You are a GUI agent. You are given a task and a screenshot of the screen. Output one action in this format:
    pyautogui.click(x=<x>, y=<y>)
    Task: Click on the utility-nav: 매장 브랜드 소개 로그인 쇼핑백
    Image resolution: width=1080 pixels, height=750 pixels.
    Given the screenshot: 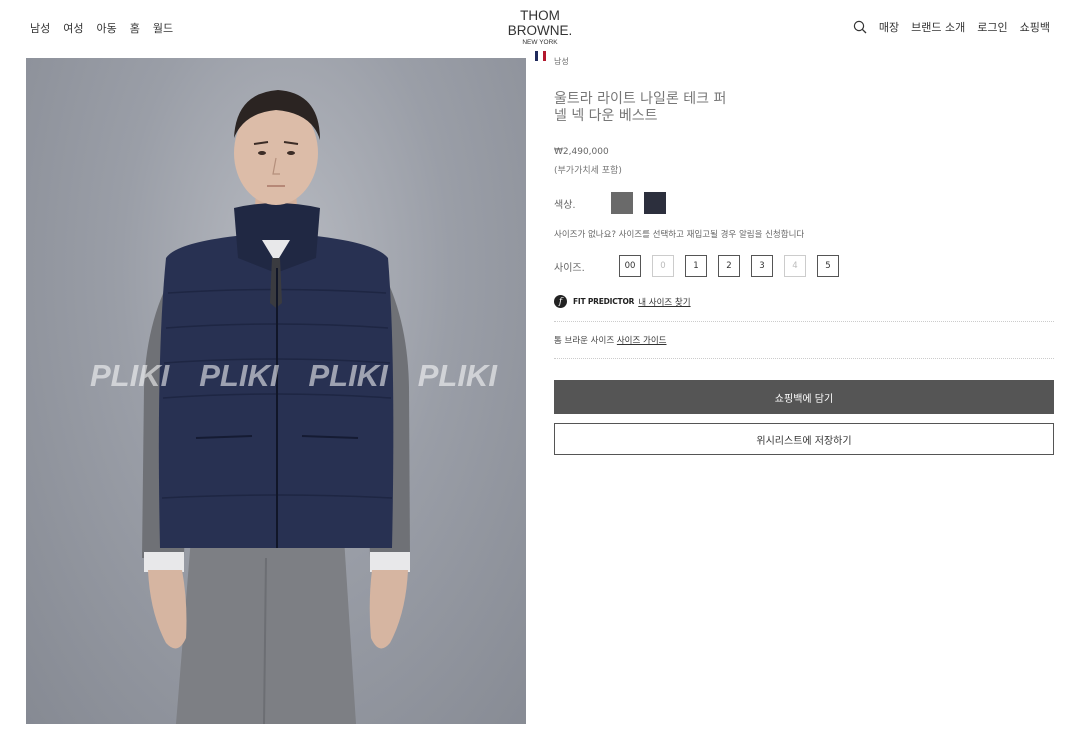 What is the action you would take?
    pyautogui.click(x=951, y=27)
    